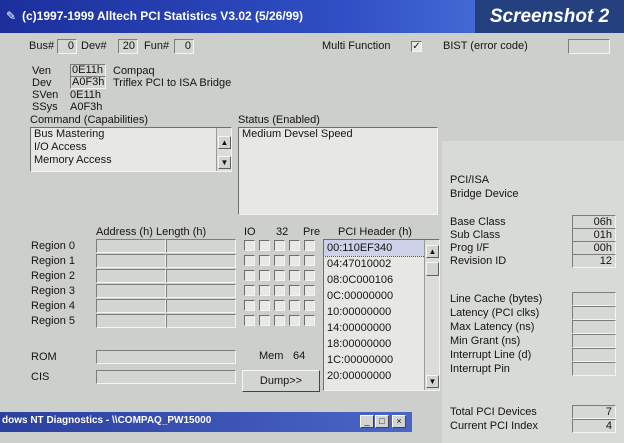 The width and height of the screenshot is (624, 443). I want to click on bit32-column-header: 32, so click(282, 232).